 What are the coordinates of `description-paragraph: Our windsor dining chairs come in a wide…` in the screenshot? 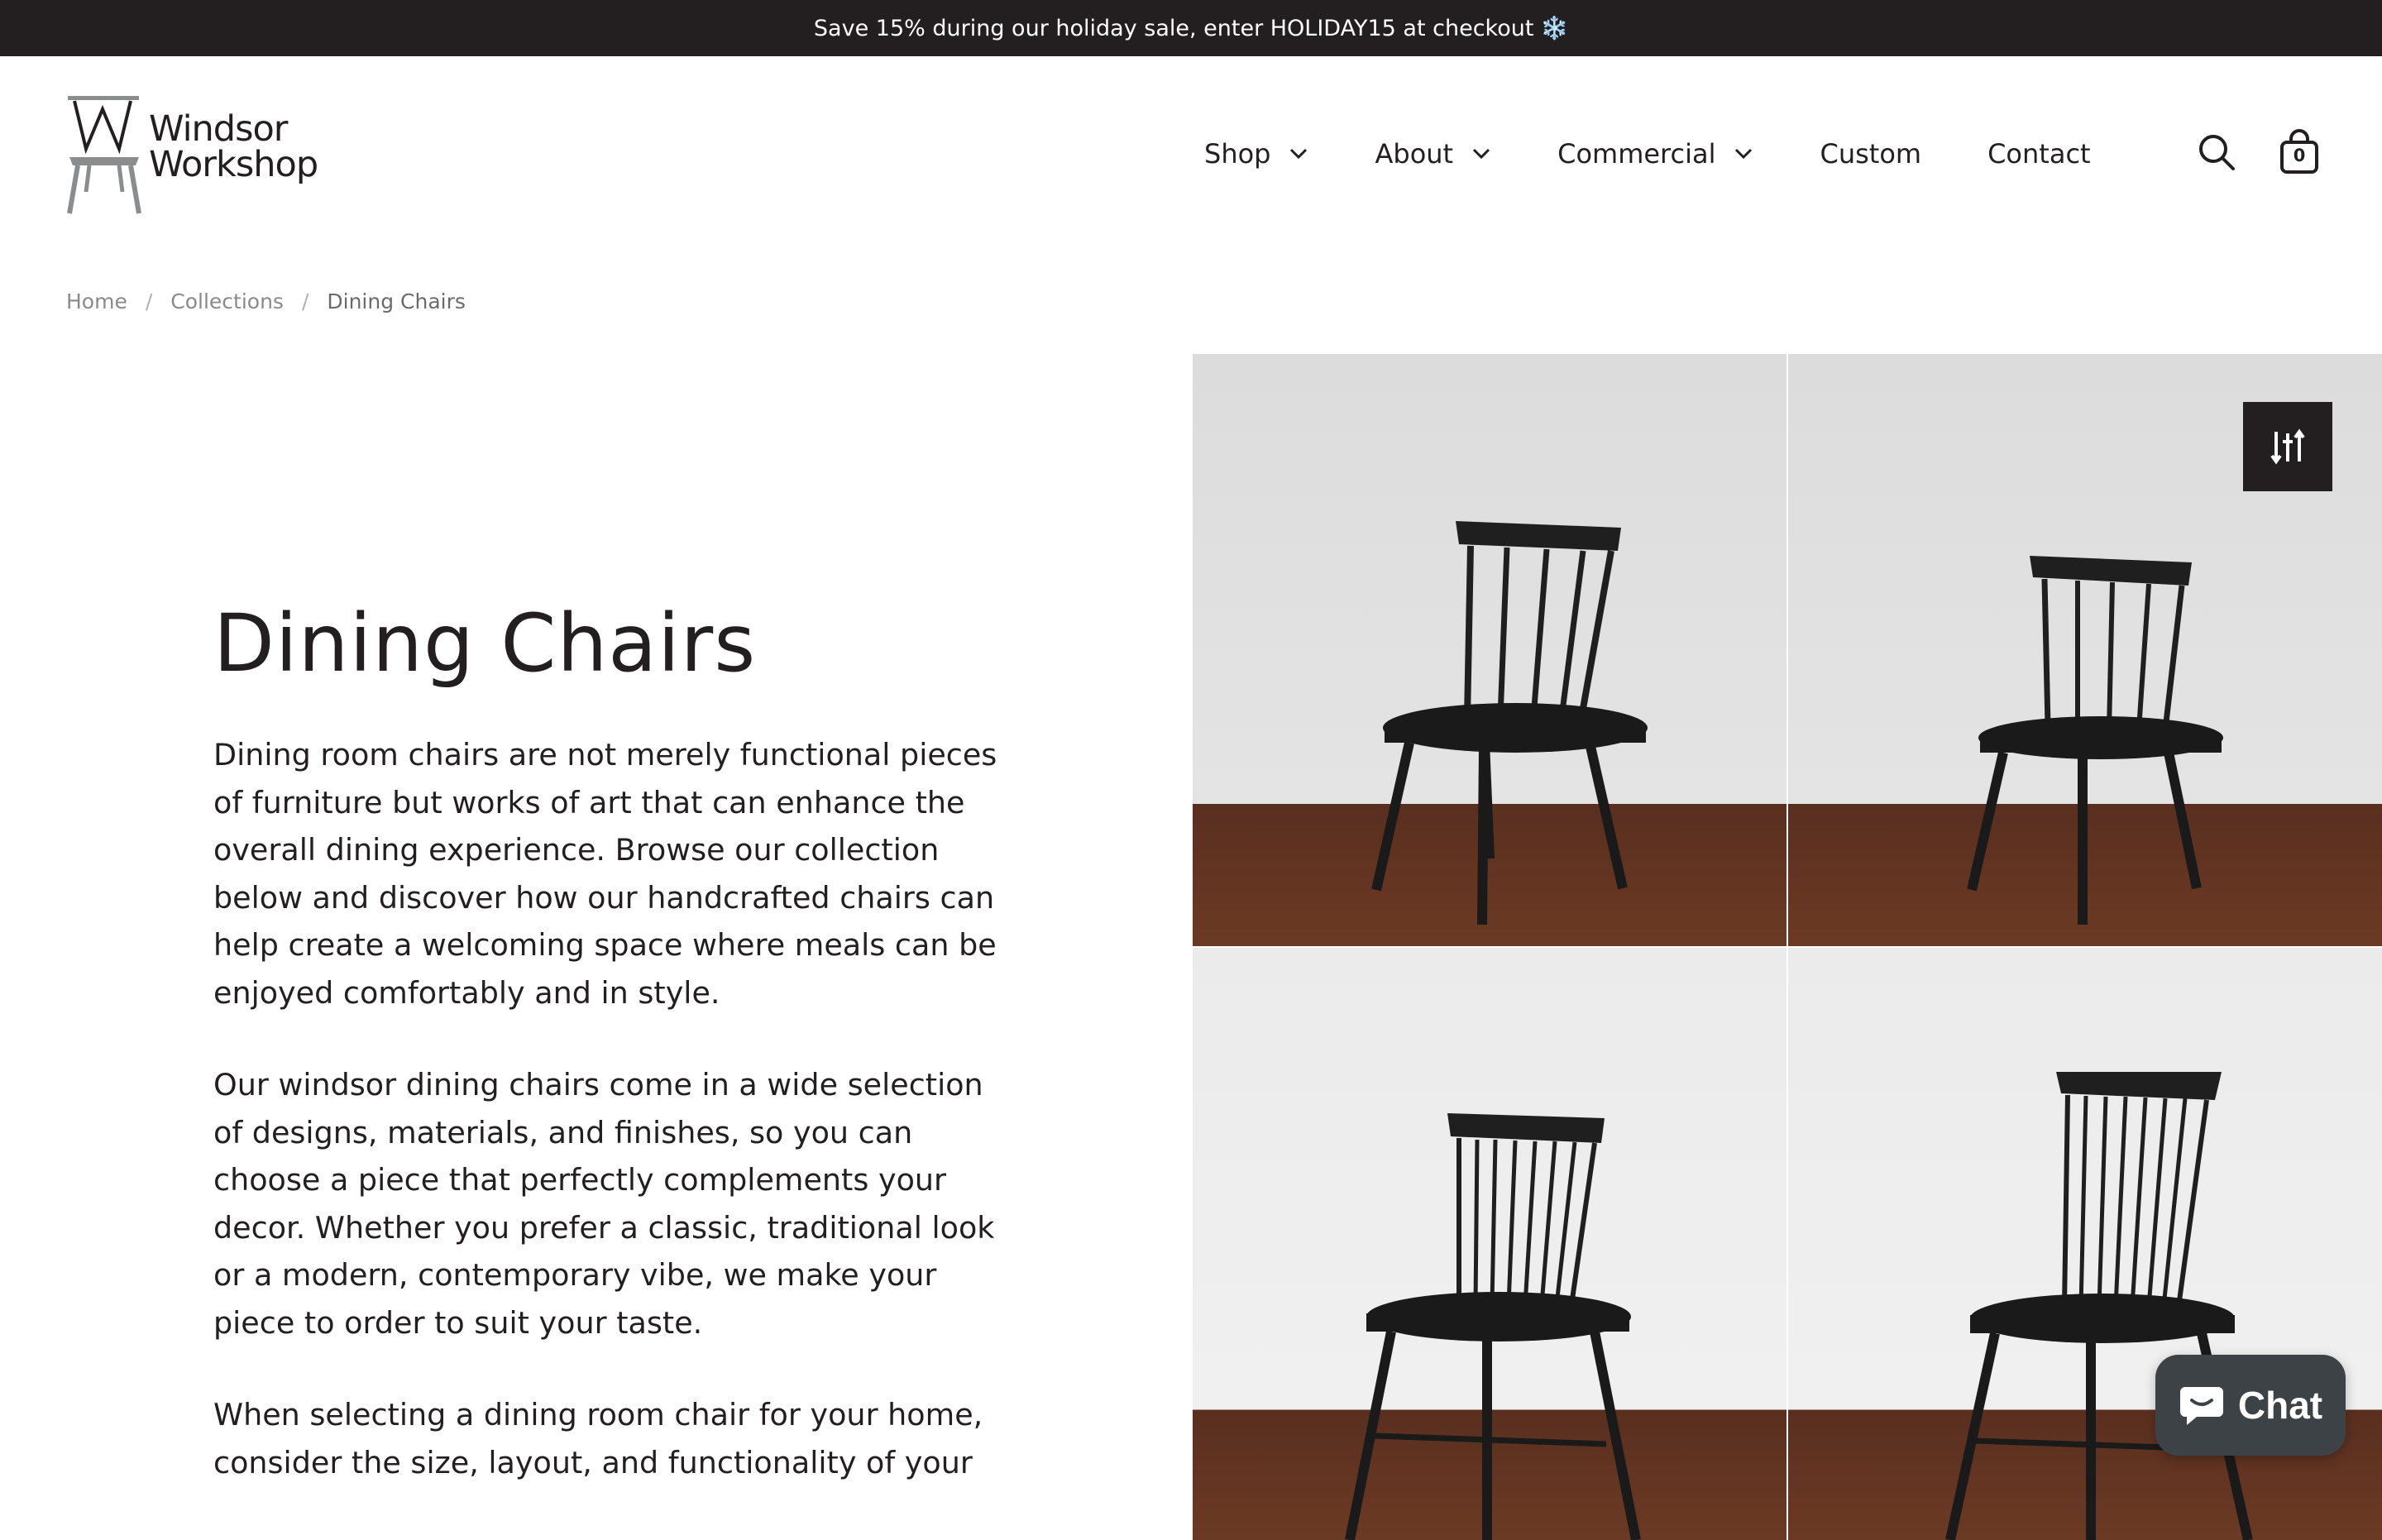 It's located at (604, 1204).